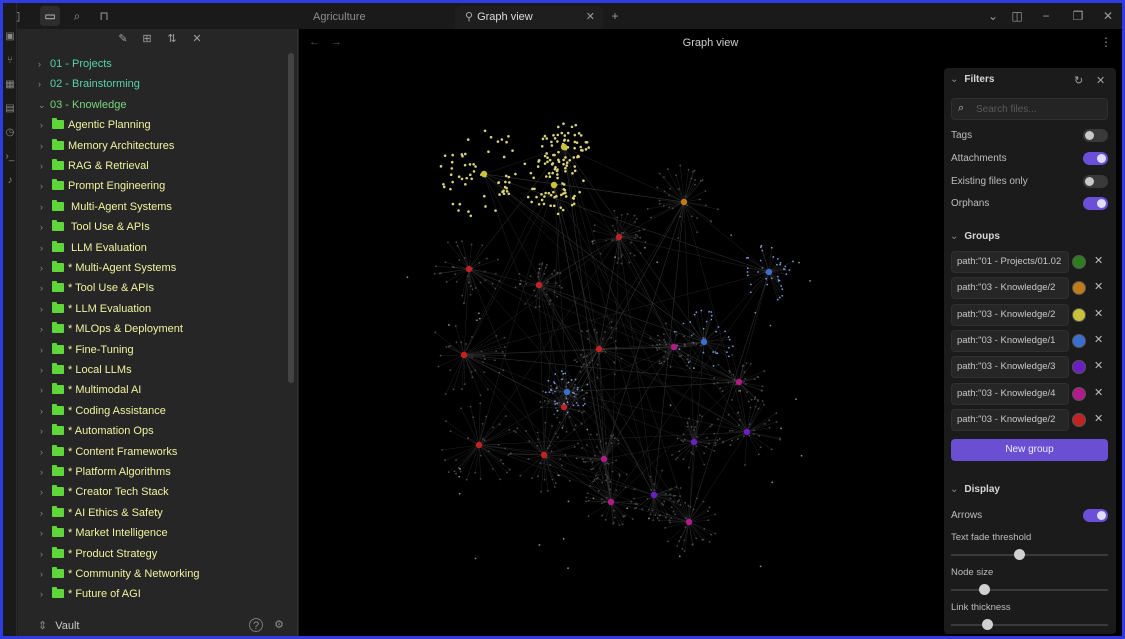  What do you see at coordinates (972, 79) in the screenshot?
I see `filters-header: ⌄ Filters` at bounding box center [972, 79].